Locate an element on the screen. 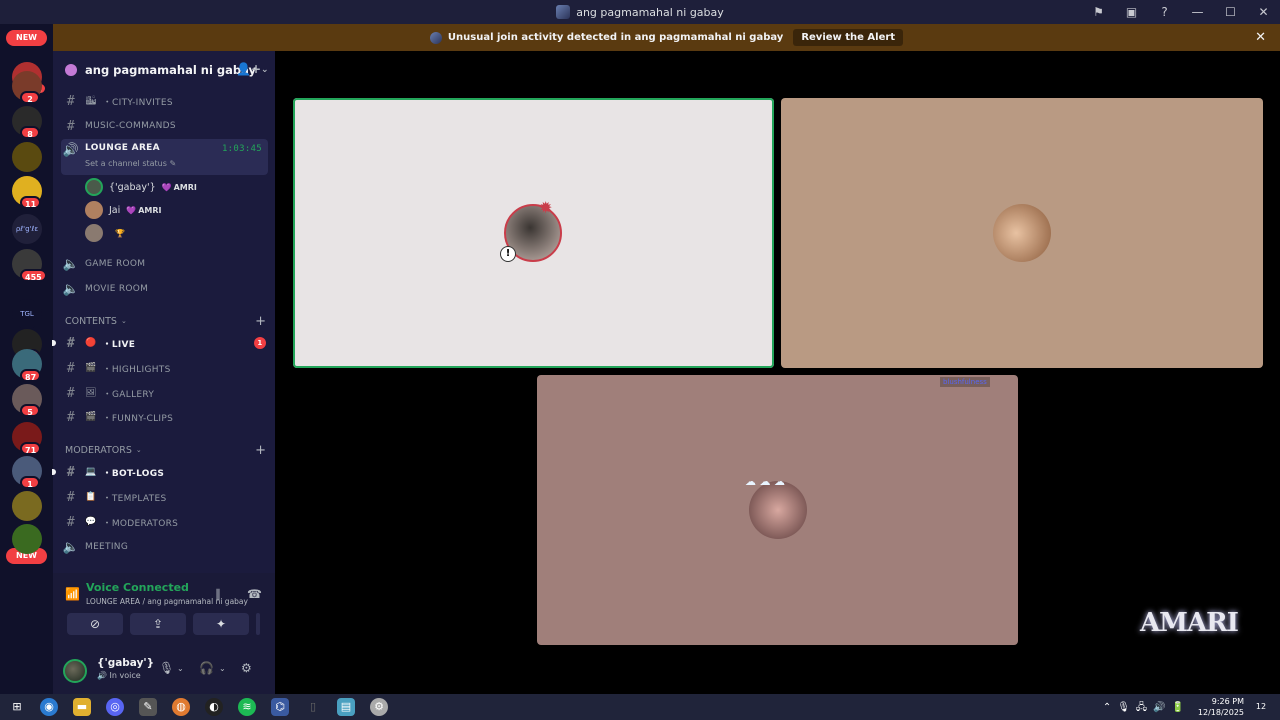  inbox-icon: ▣ is located at coordinates (1131, 12).